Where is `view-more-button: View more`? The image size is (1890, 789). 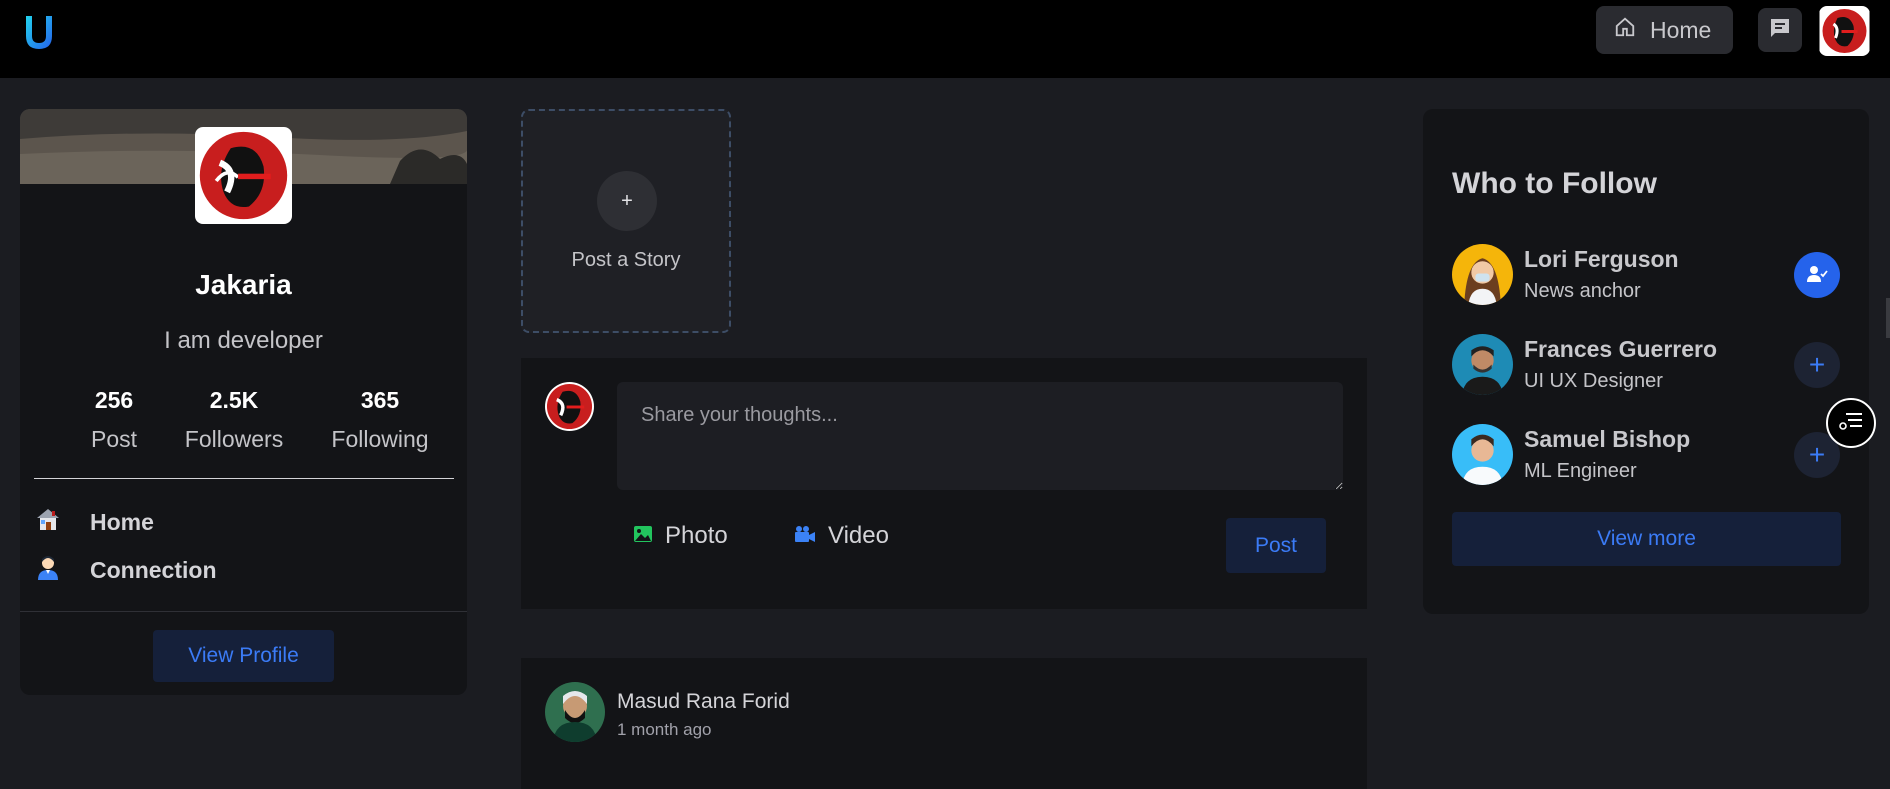 view-more-button: View more is located at coordinates (1646, 539).